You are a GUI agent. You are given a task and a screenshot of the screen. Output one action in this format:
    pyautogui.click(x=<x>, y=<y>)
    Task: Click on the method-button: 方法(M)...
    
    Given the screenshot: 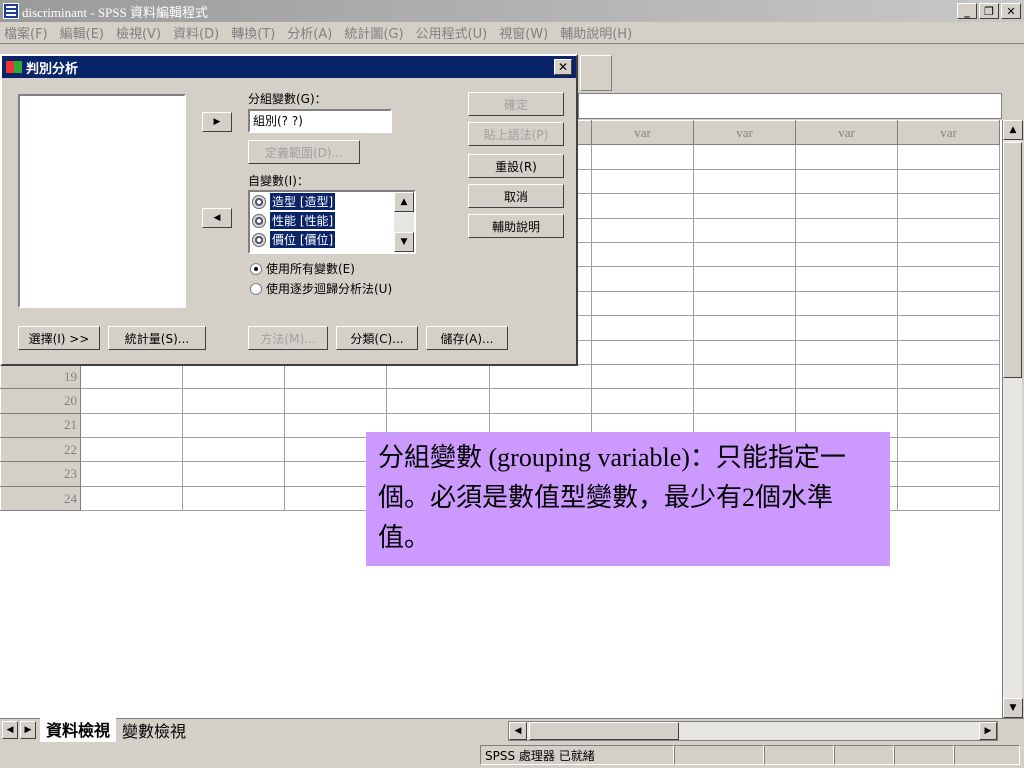 What is the action you would take?
    pyautogui.click(x=288, y=338)
    